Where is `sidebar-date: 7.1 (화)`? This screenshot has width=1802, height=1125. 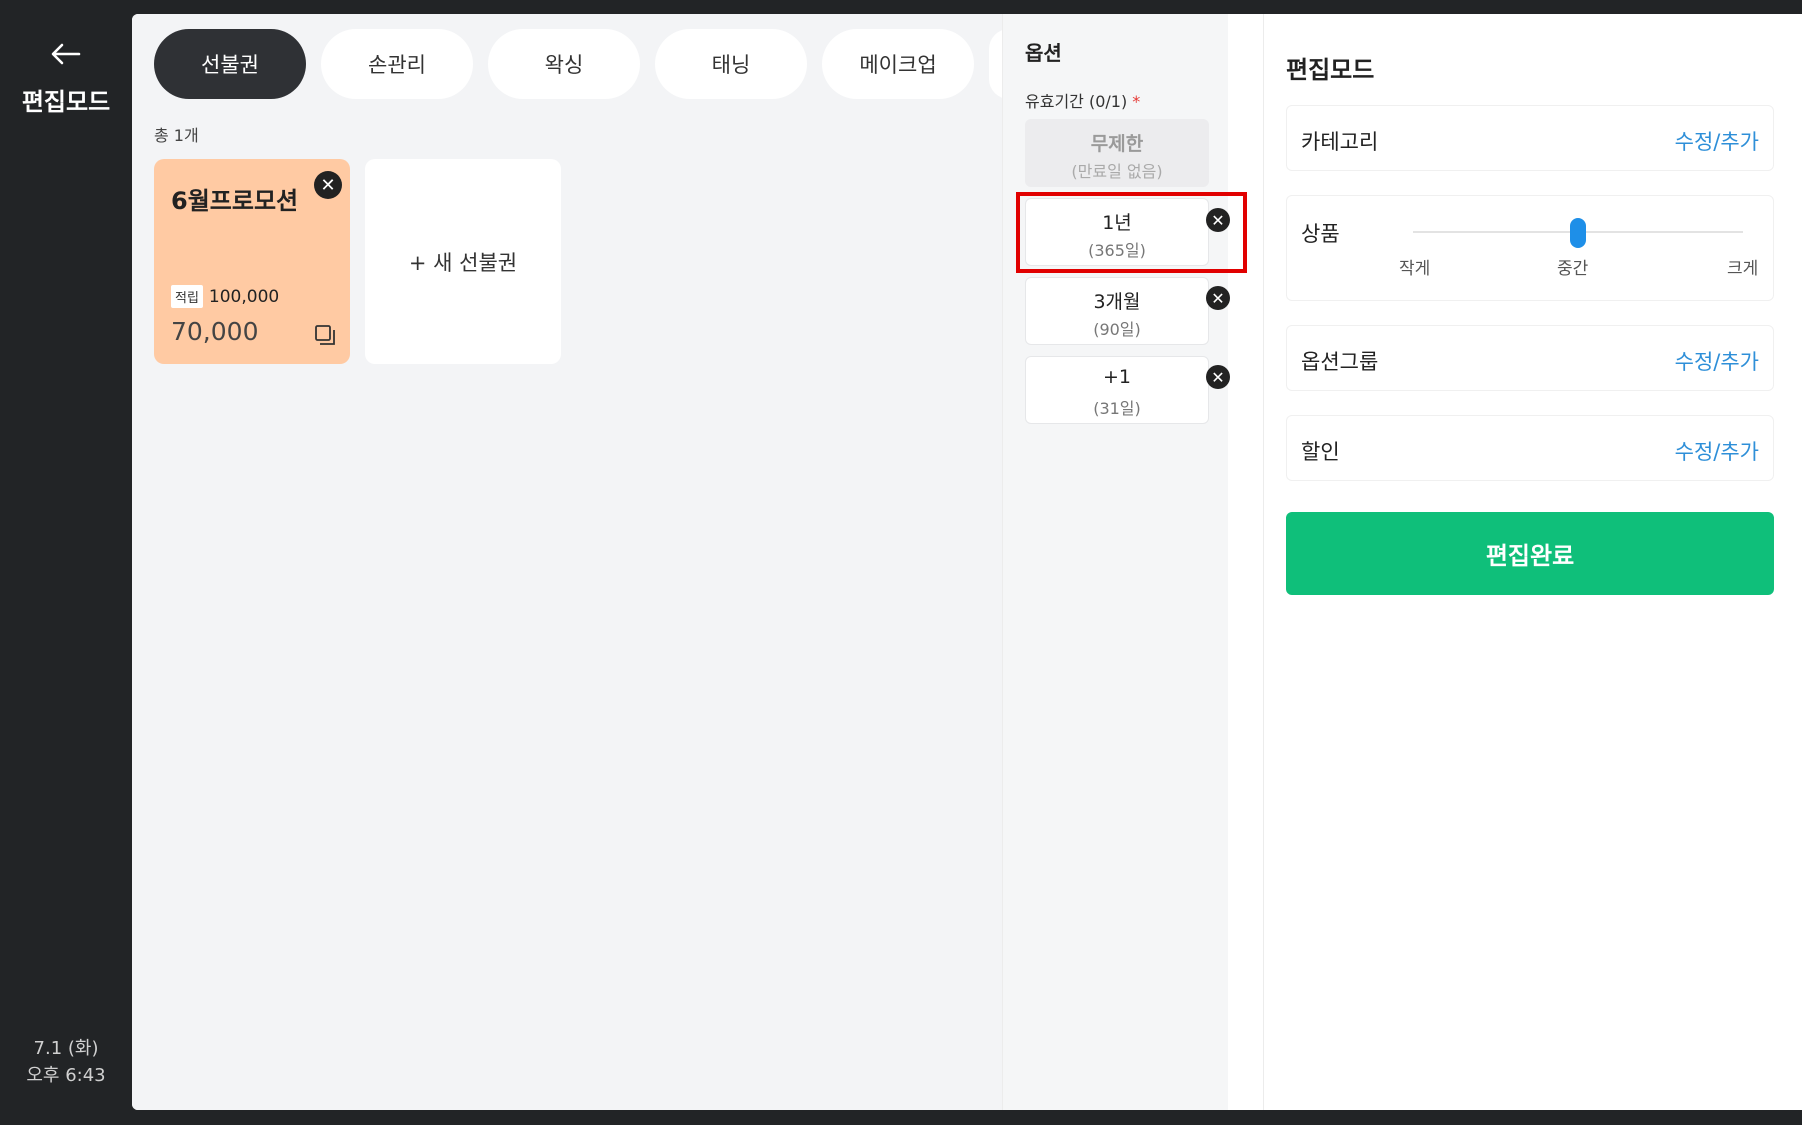 sidebar-date: 7.1 (화) is located at coordinates (66, 1048).